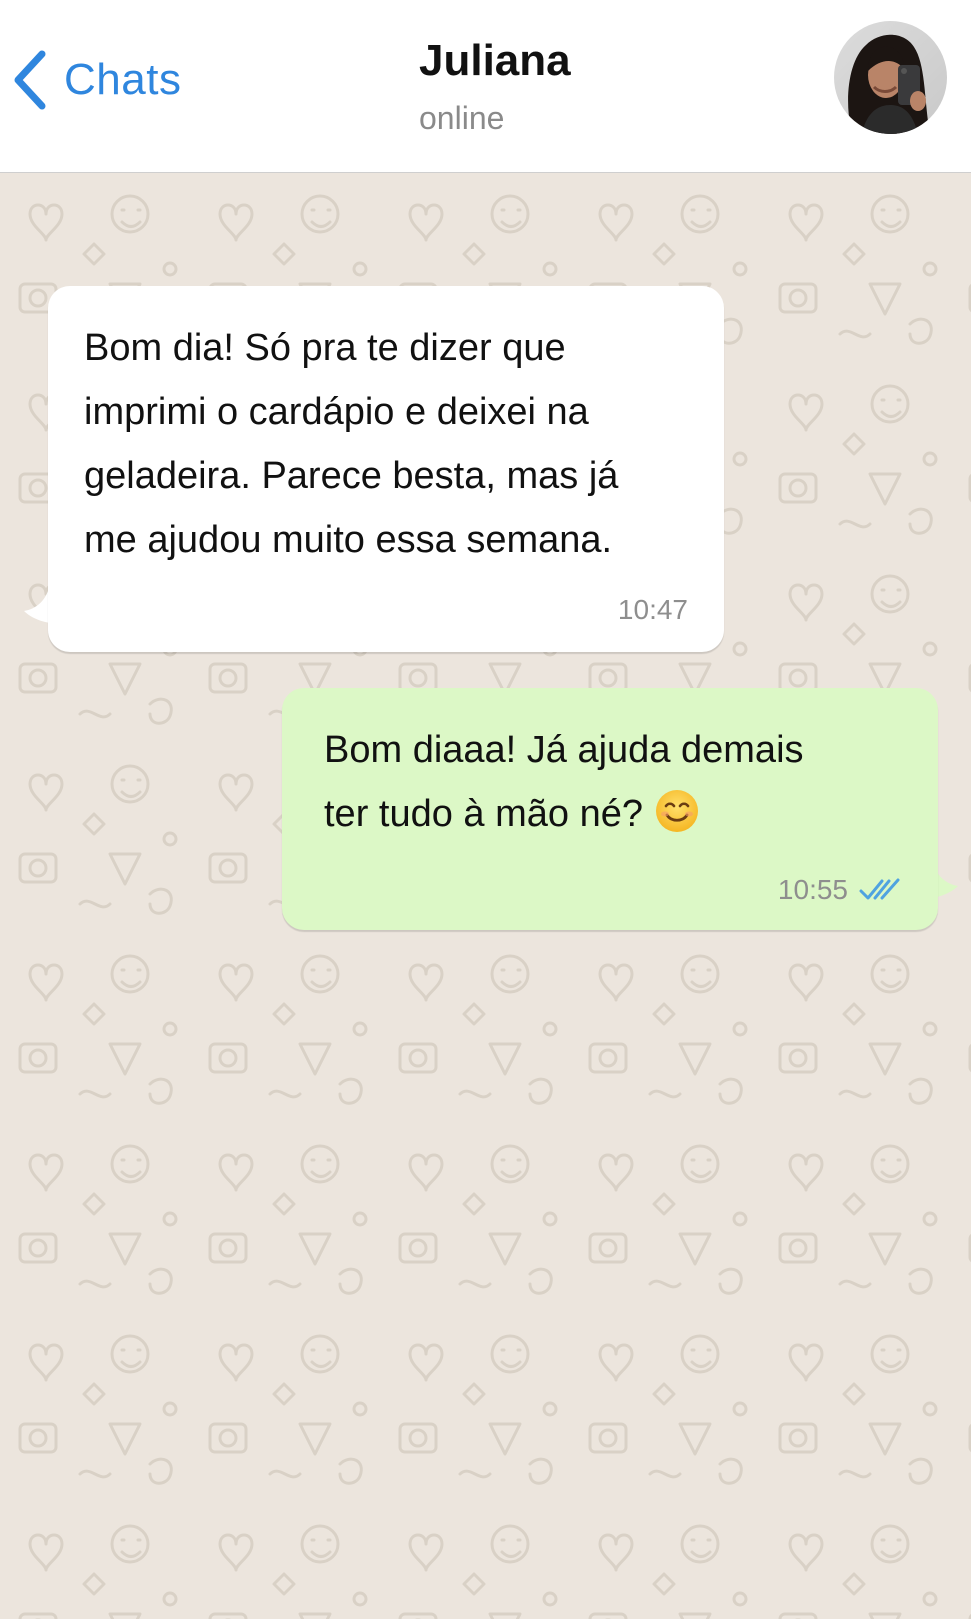  I want to click on message-time: 10:55, so click(812, 889).